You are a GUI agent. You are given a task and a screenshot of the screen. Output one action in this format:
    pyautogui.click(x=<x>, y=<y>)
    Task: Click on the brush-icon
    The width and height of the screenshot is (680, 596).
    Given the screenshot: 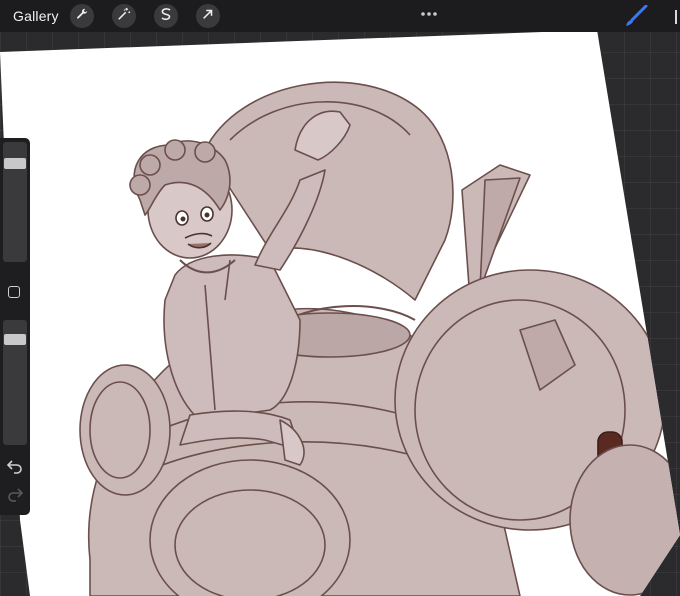 What is the action you would take?
    pyautogui.click(x=636, y=18)
    